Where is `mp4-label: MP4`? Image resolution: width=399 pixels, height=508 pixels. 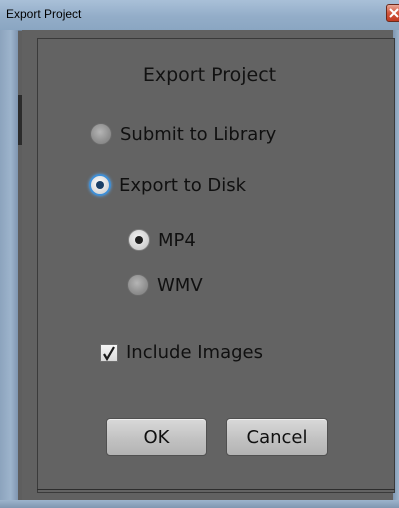
mp4-label: MP4 is located at coordinates (177, 240).